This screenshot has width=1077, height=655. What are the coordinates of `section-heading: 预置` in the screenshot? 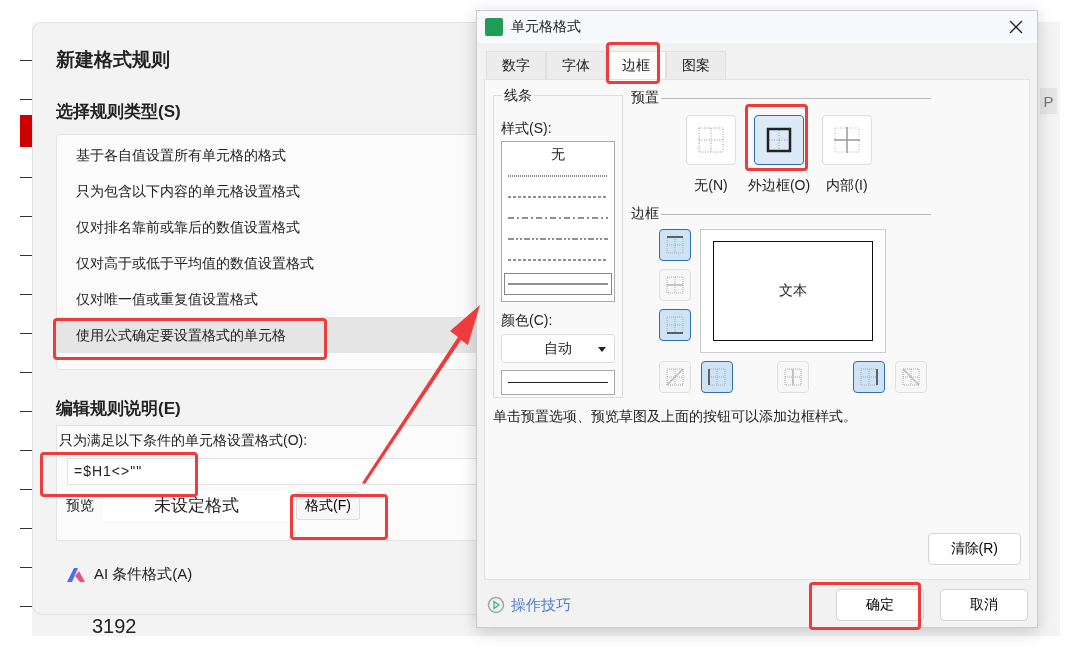 It's located at (645, 98).